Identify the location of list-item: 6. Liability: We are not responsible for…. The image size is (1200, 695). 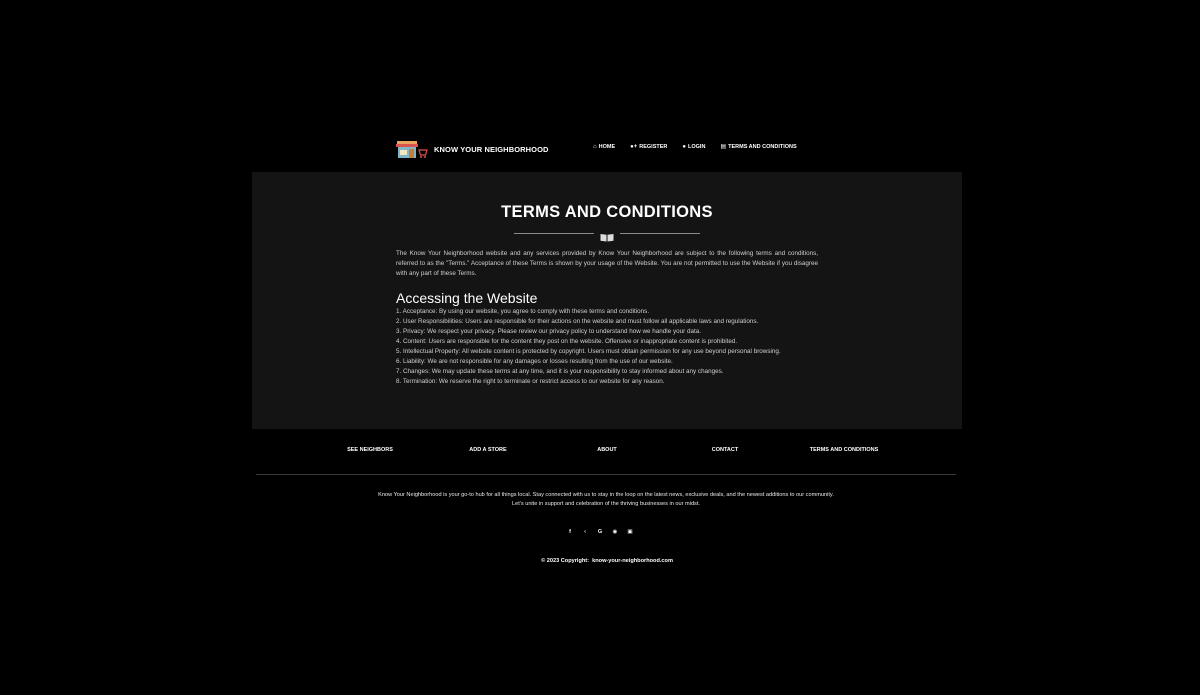
(534, 361).